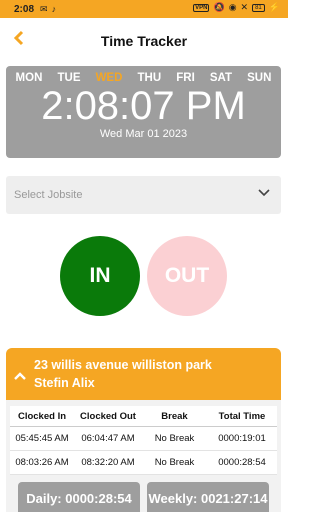 This screenshot has width=320, height=512. Describe the element at coordinates (242, 462) in the screenshot. I see `cell-total-time: 0000:28:54` at that location.